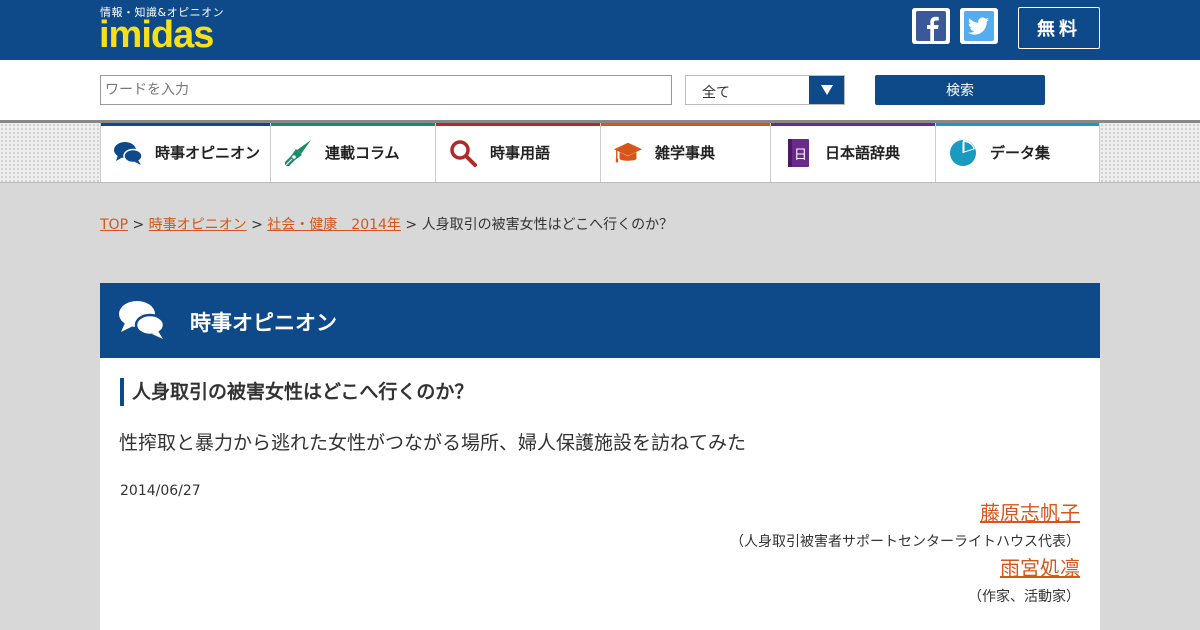  Describe the element at coordinates (963, 153) in the screenshot. I see `pie-chart-icon` at that location.